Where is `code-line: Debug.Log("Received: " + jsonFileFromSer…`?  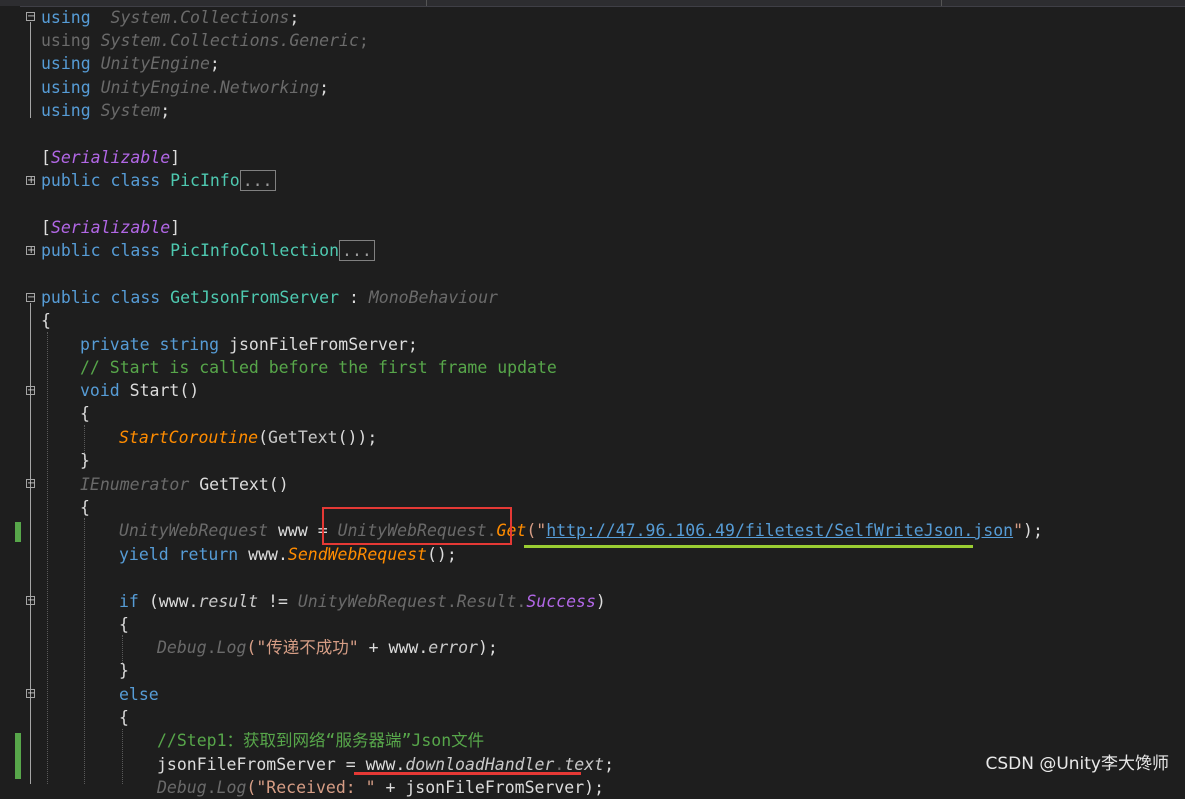 code-line: Debug.Log("Received: " + jsonFileFromSer… is located at coordinates (380, 787).